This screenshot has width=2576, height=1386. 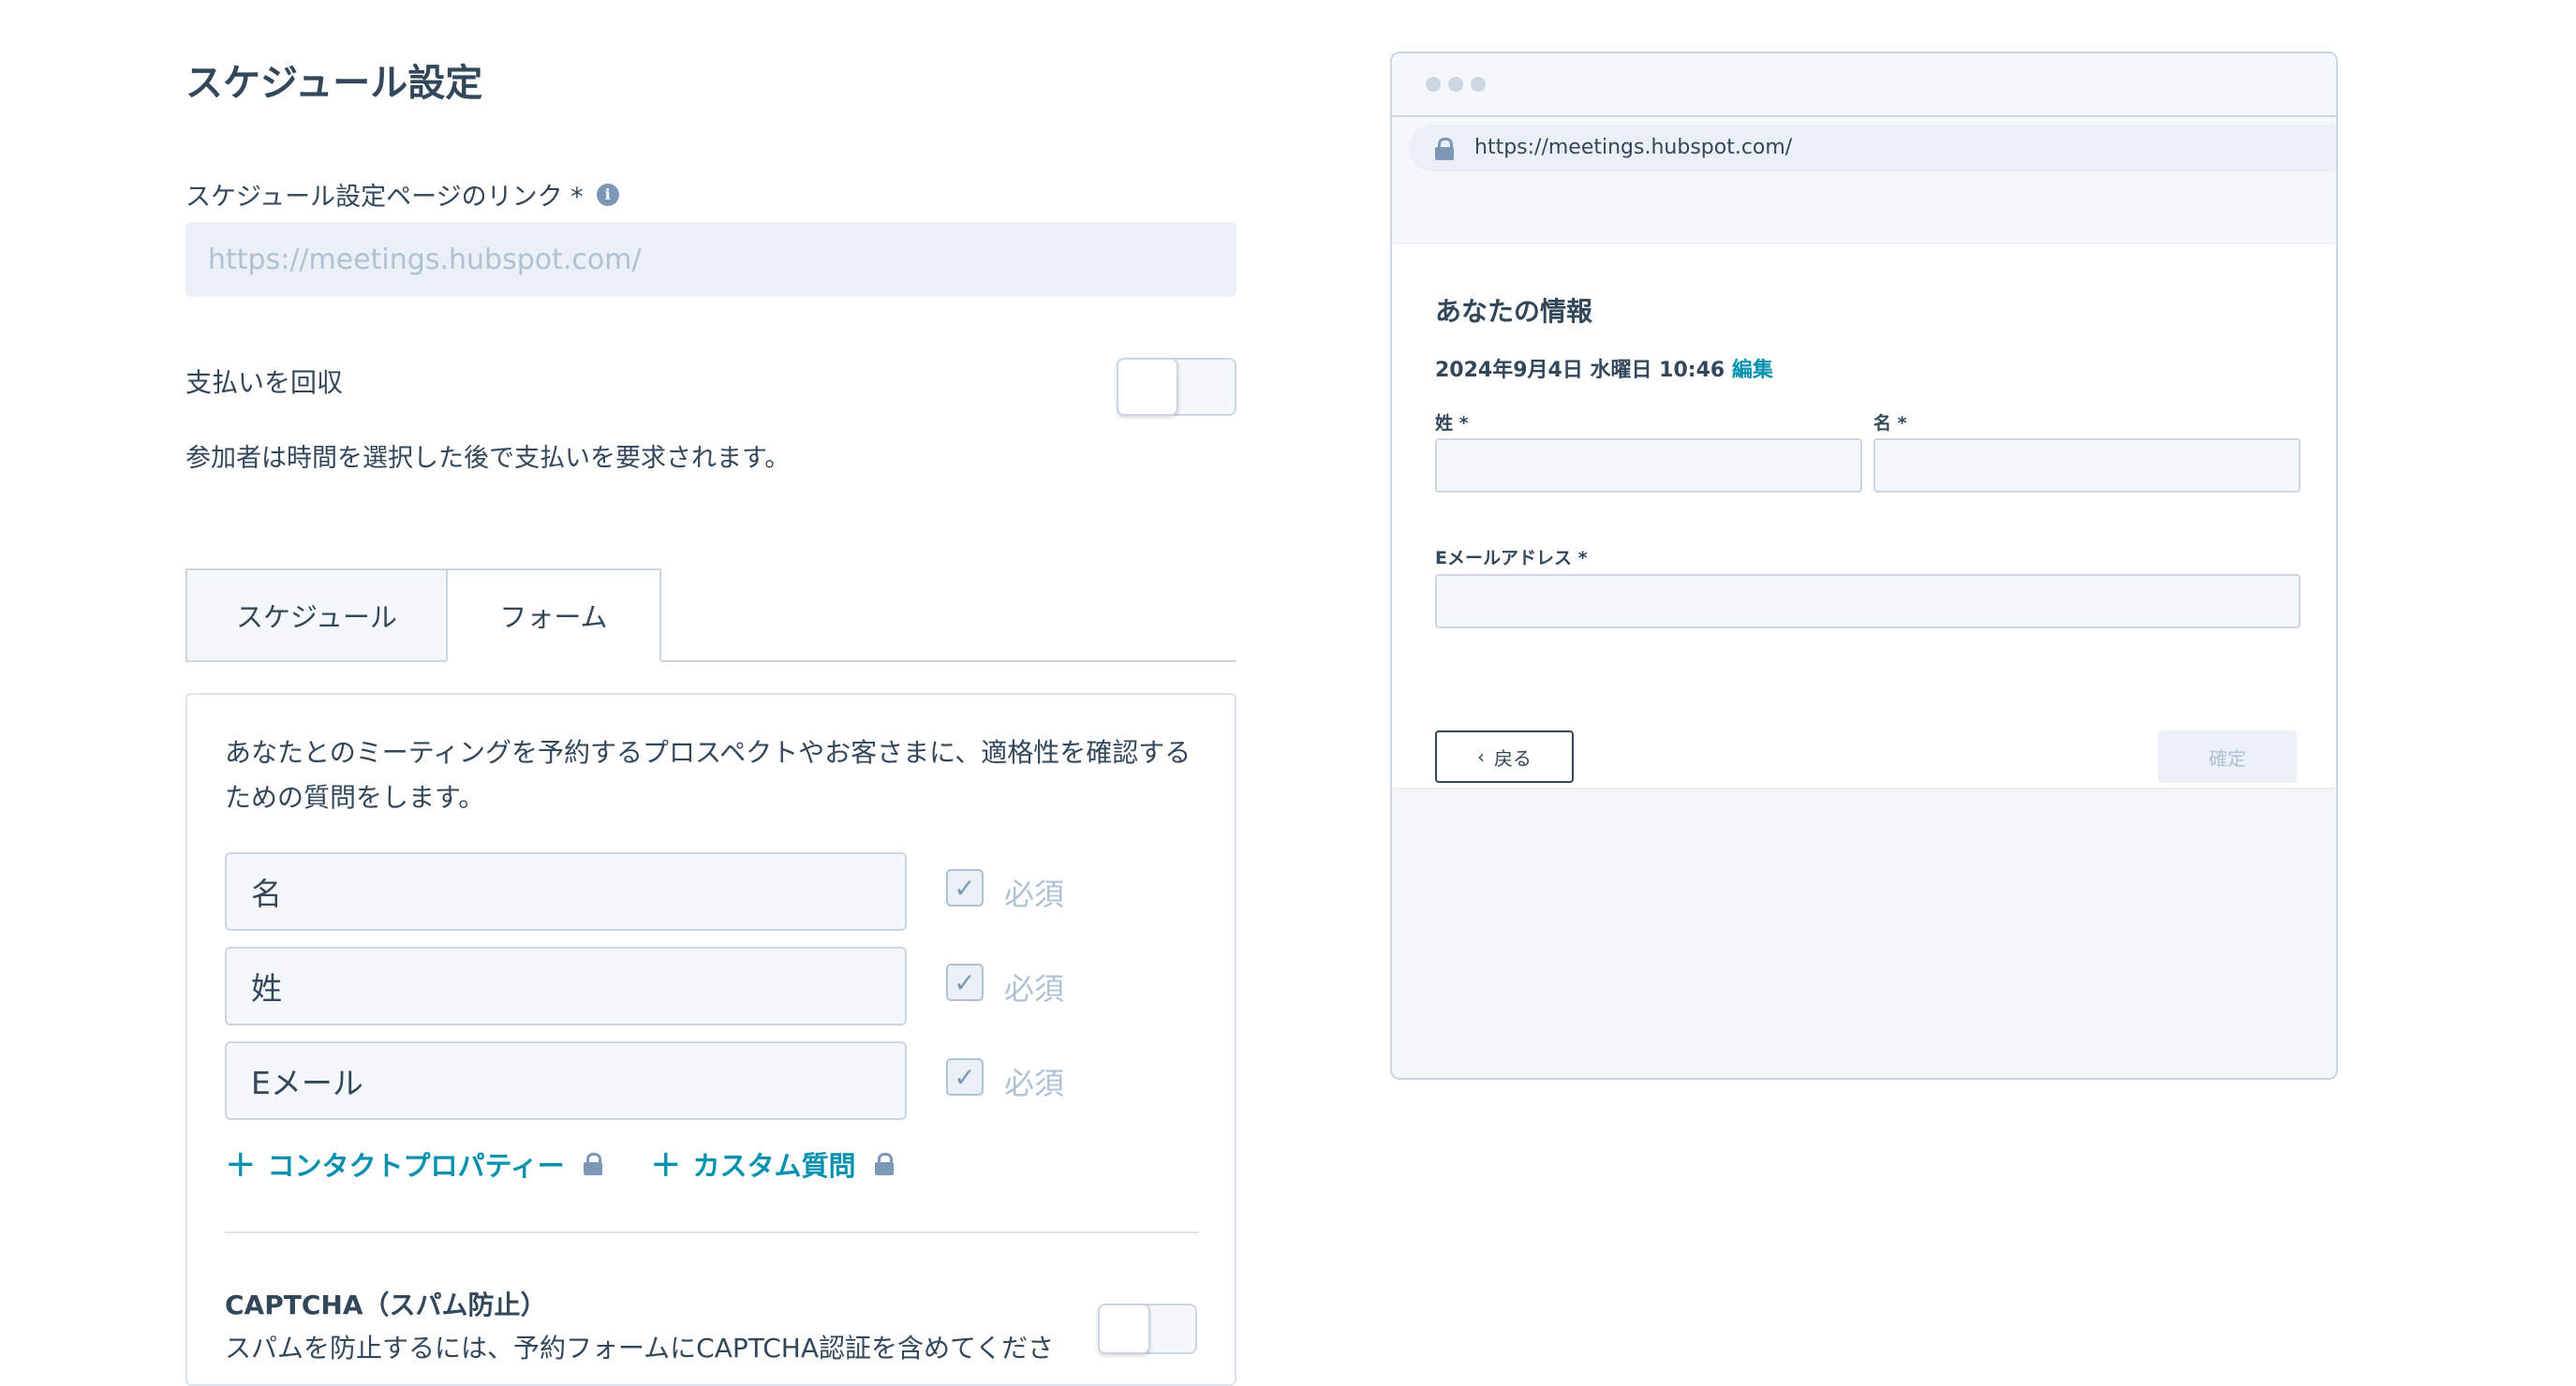 I want to click on form-field-email: Eメール, so click(x=566, y=1080).